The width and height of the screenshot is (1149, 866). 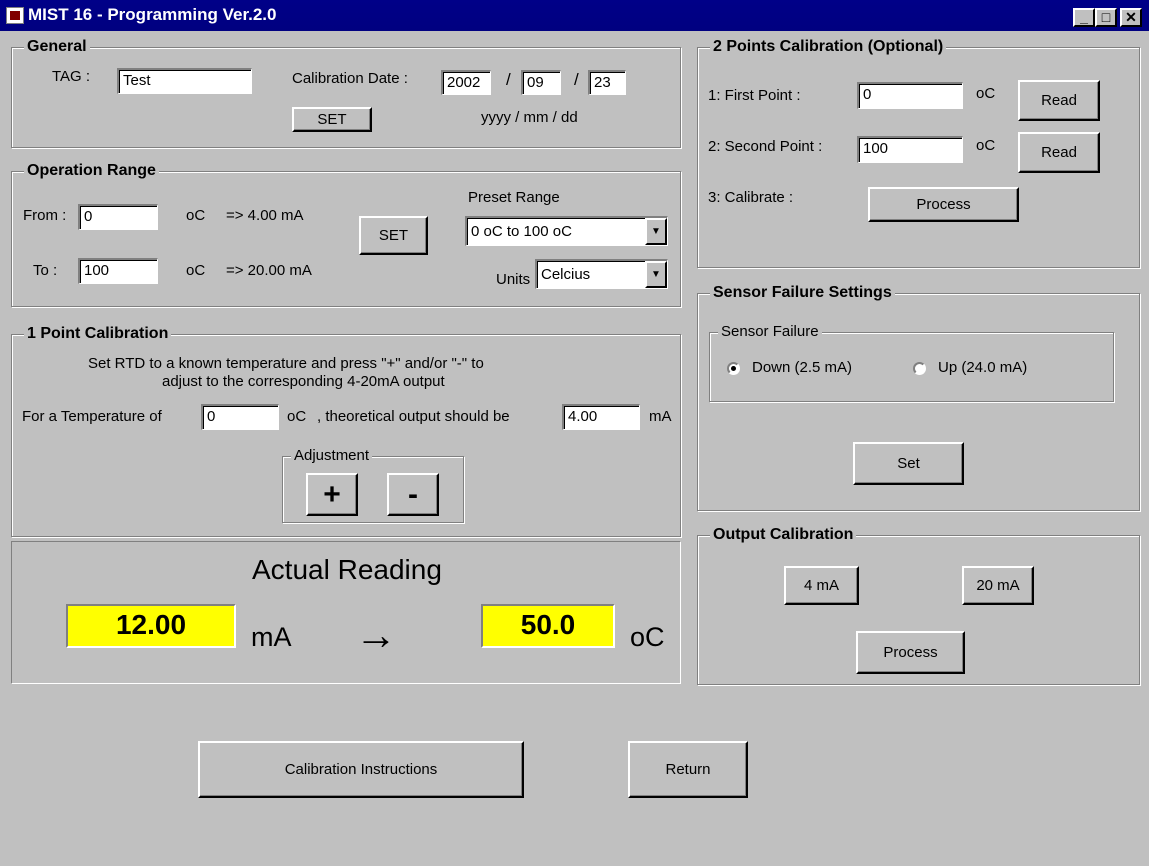 What do you see at coordinates (607, 82) in the screenshot?
I see `day-input: 23` at bounding box center [607, 82].